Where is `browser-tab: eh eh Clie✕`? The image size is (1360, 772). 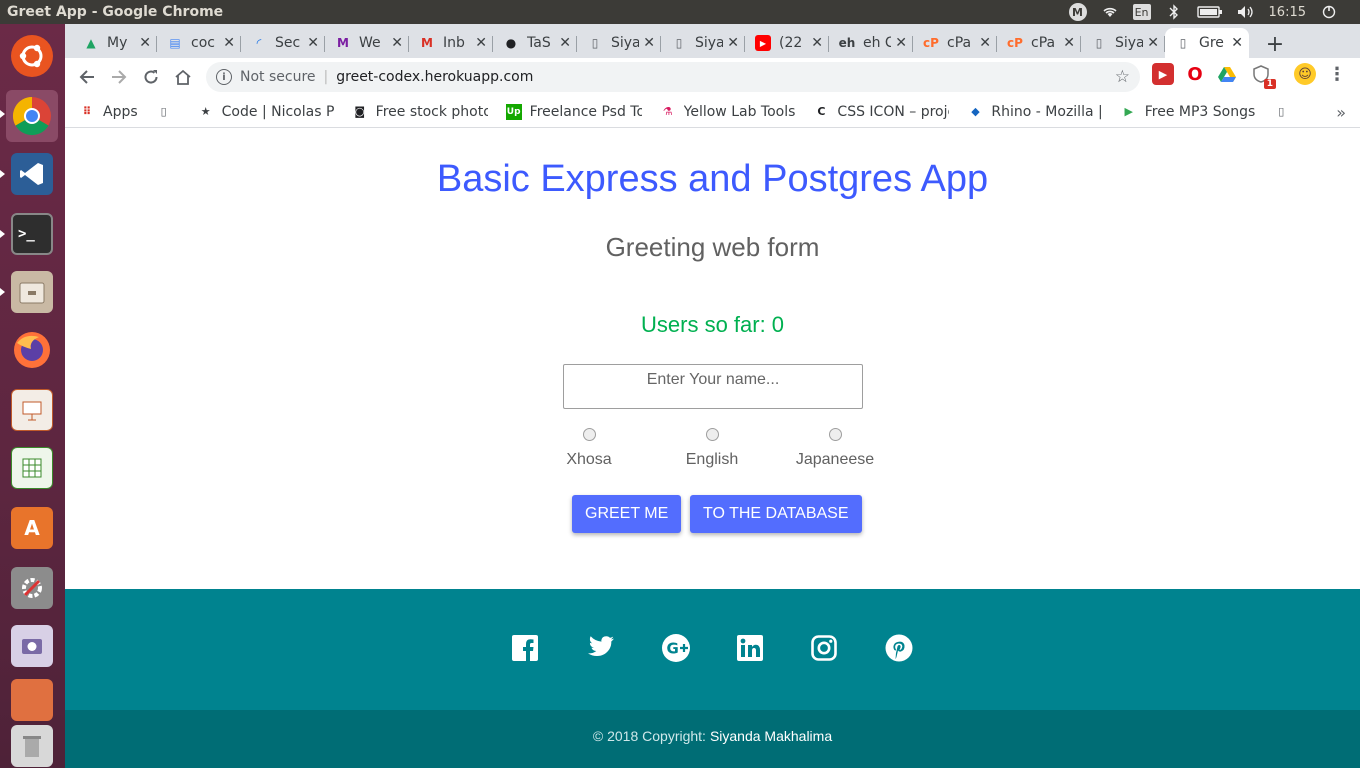
browser-tab: eh eh Clie✕ is located at coordinates (871, 43).